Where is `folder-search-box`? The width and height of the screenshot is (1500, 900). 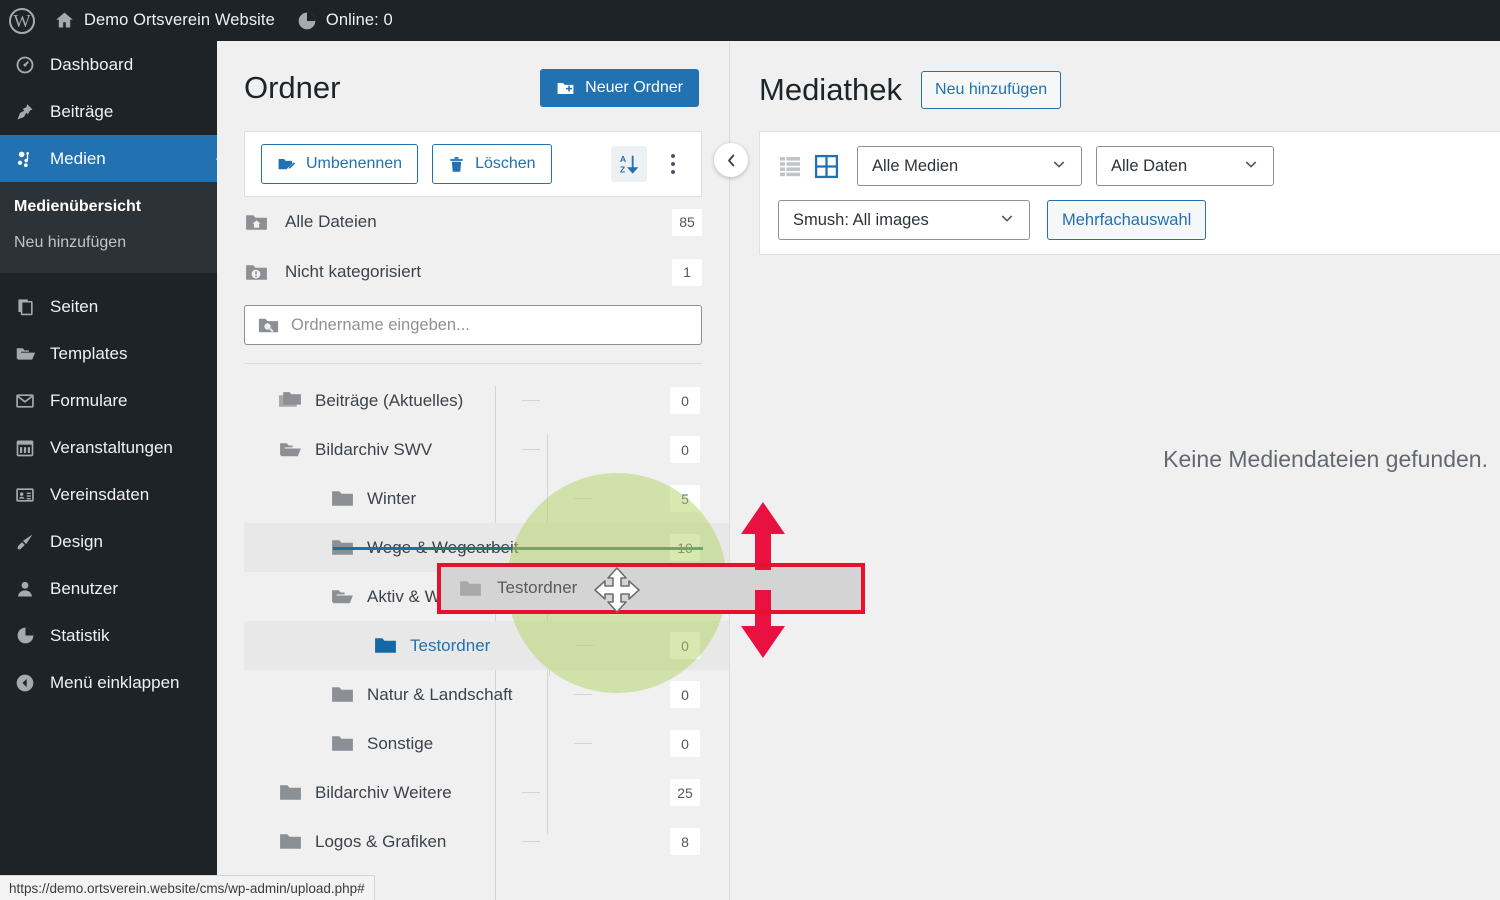
folder-search-box is located at coordinates (473, 325).